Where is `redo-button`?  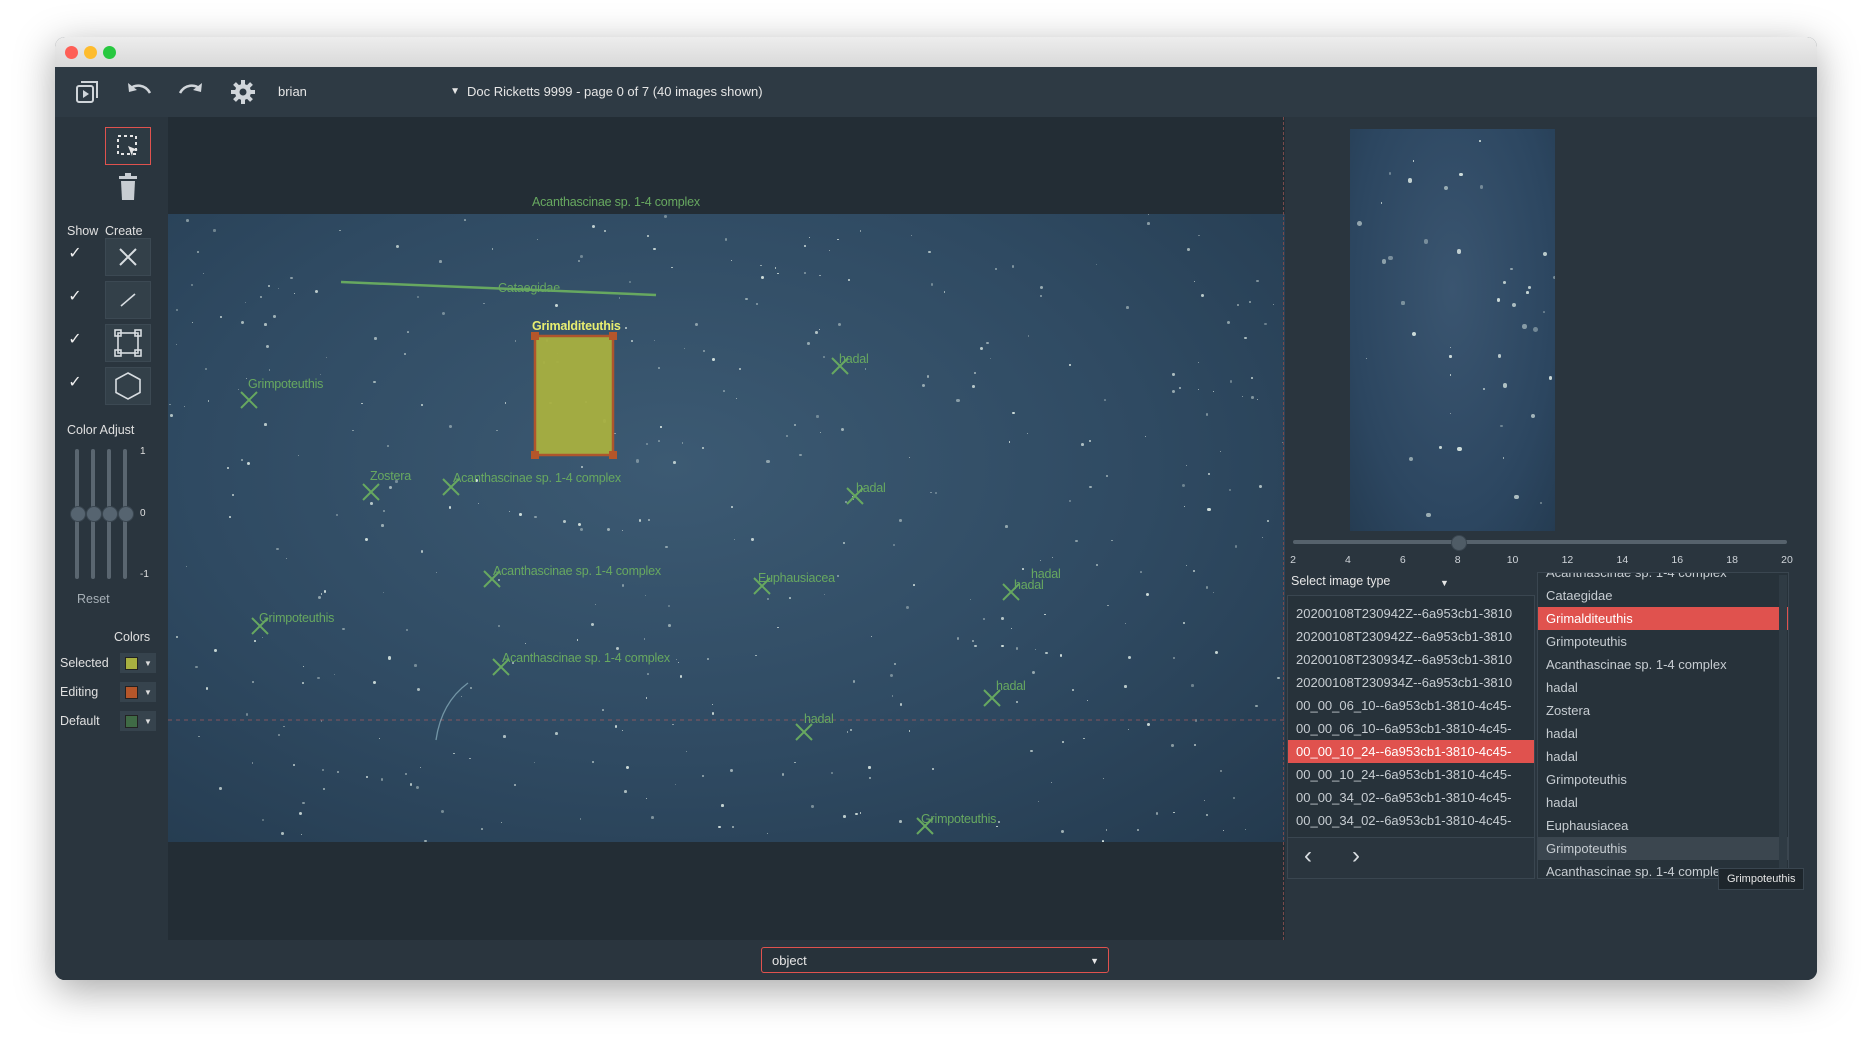 redo-button is located at coordinates (191, 92).